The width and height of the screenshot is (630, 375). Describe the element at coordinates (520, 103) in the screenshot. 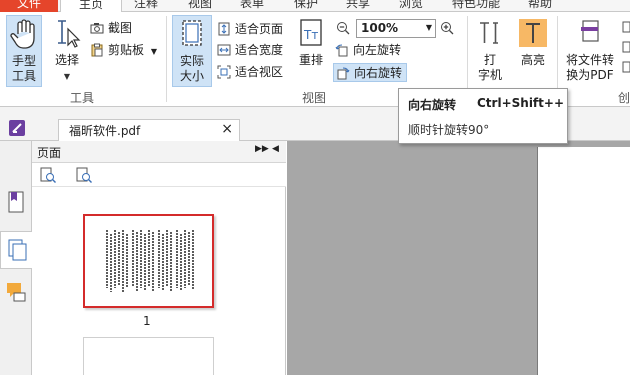

I see `tooltip-shortcut: Ctrl+Shift++` at that location.